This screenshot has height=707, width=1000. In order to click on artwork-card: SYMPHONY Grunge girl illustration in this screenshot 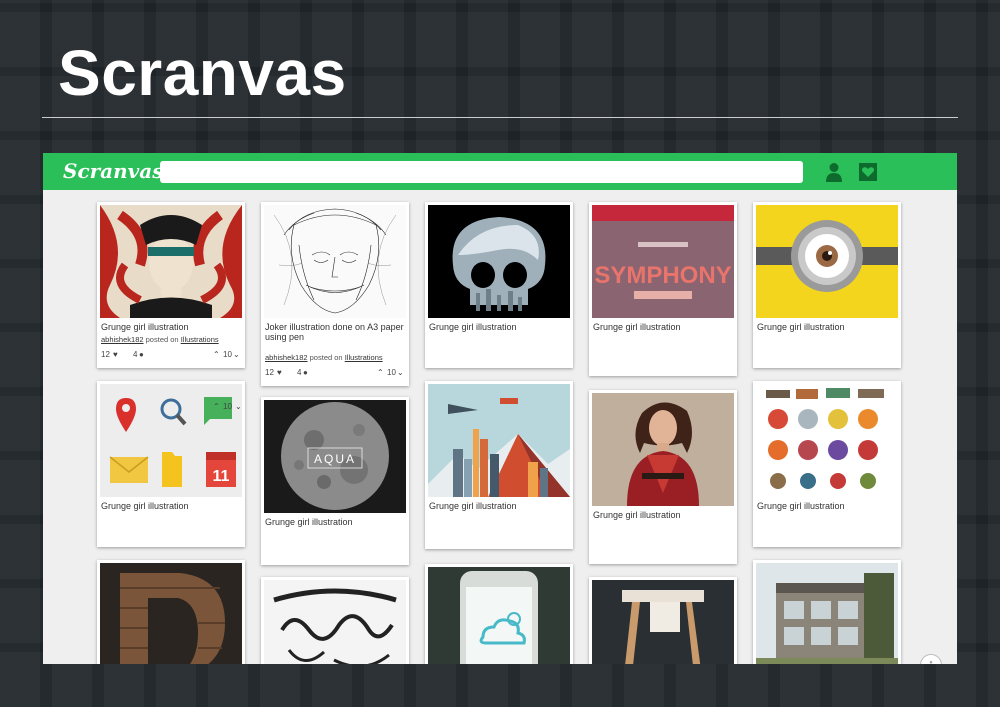, I will do `click(663, 289)`.